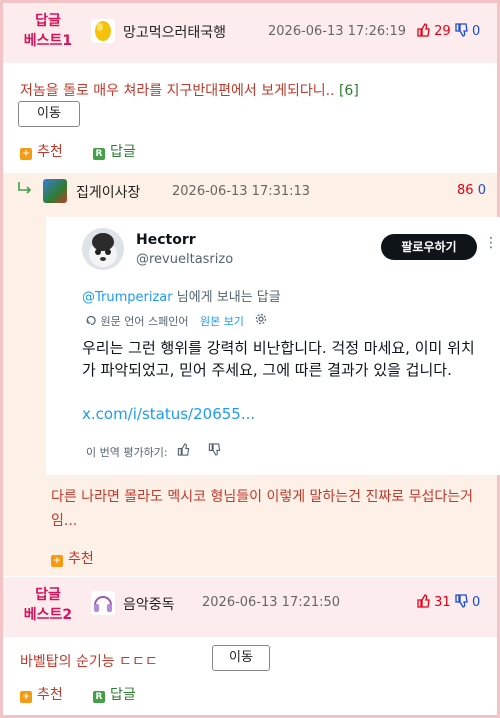 The width and height of the screenshot is (500, 718). I want to click on tweet-translation-info: 원문 언어 스페인어 원본 보기, so click(176, 321).